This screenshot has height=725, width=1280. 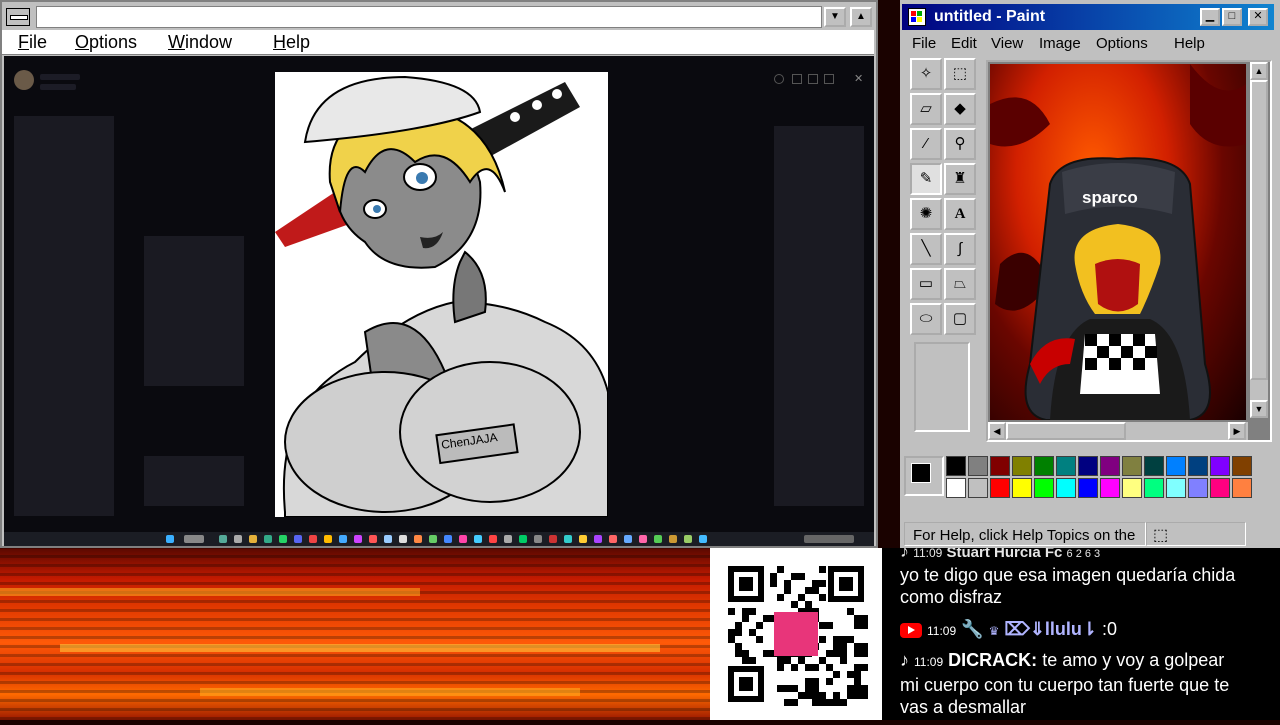 I want to click on paint-menu-image: Image, so click(x=1060, y=43).